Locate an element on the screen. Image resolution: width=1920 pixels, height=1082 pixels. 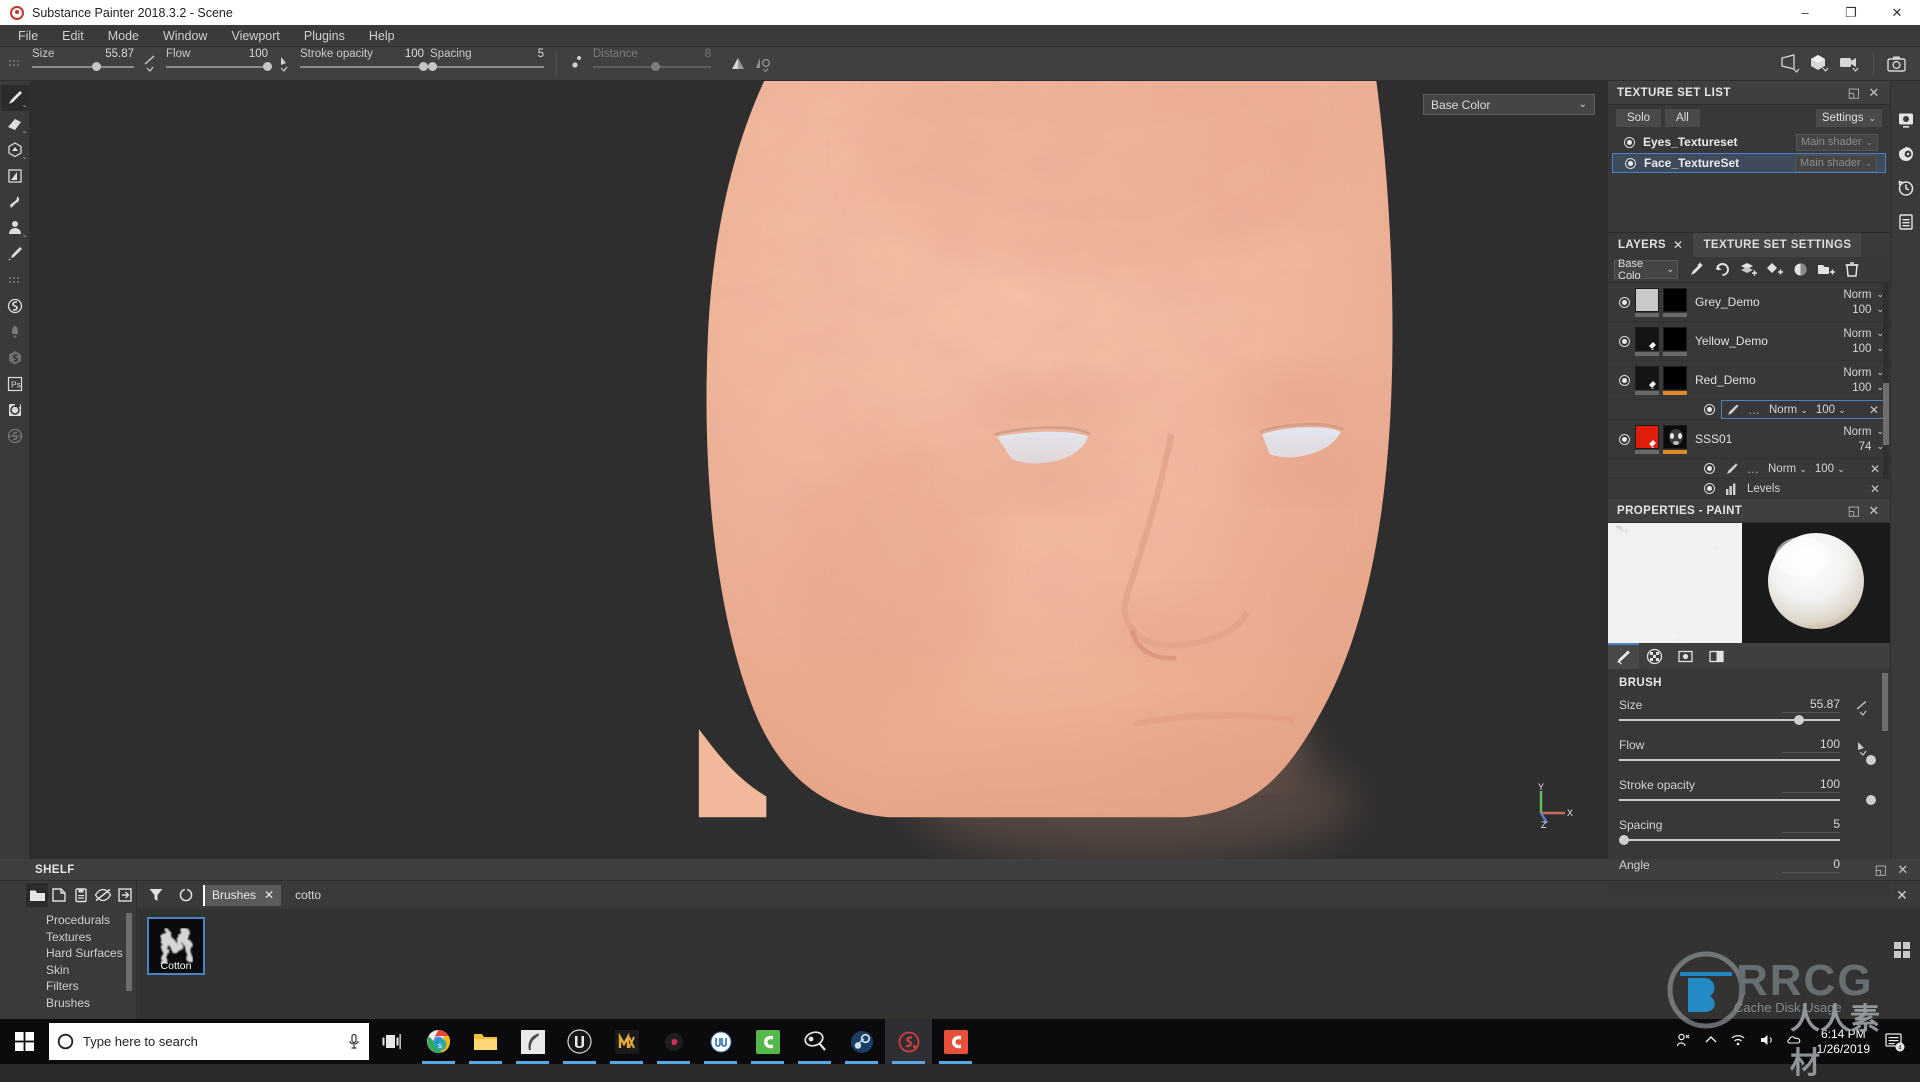
smart-mask-icon is located at coordinates (1722, 270).